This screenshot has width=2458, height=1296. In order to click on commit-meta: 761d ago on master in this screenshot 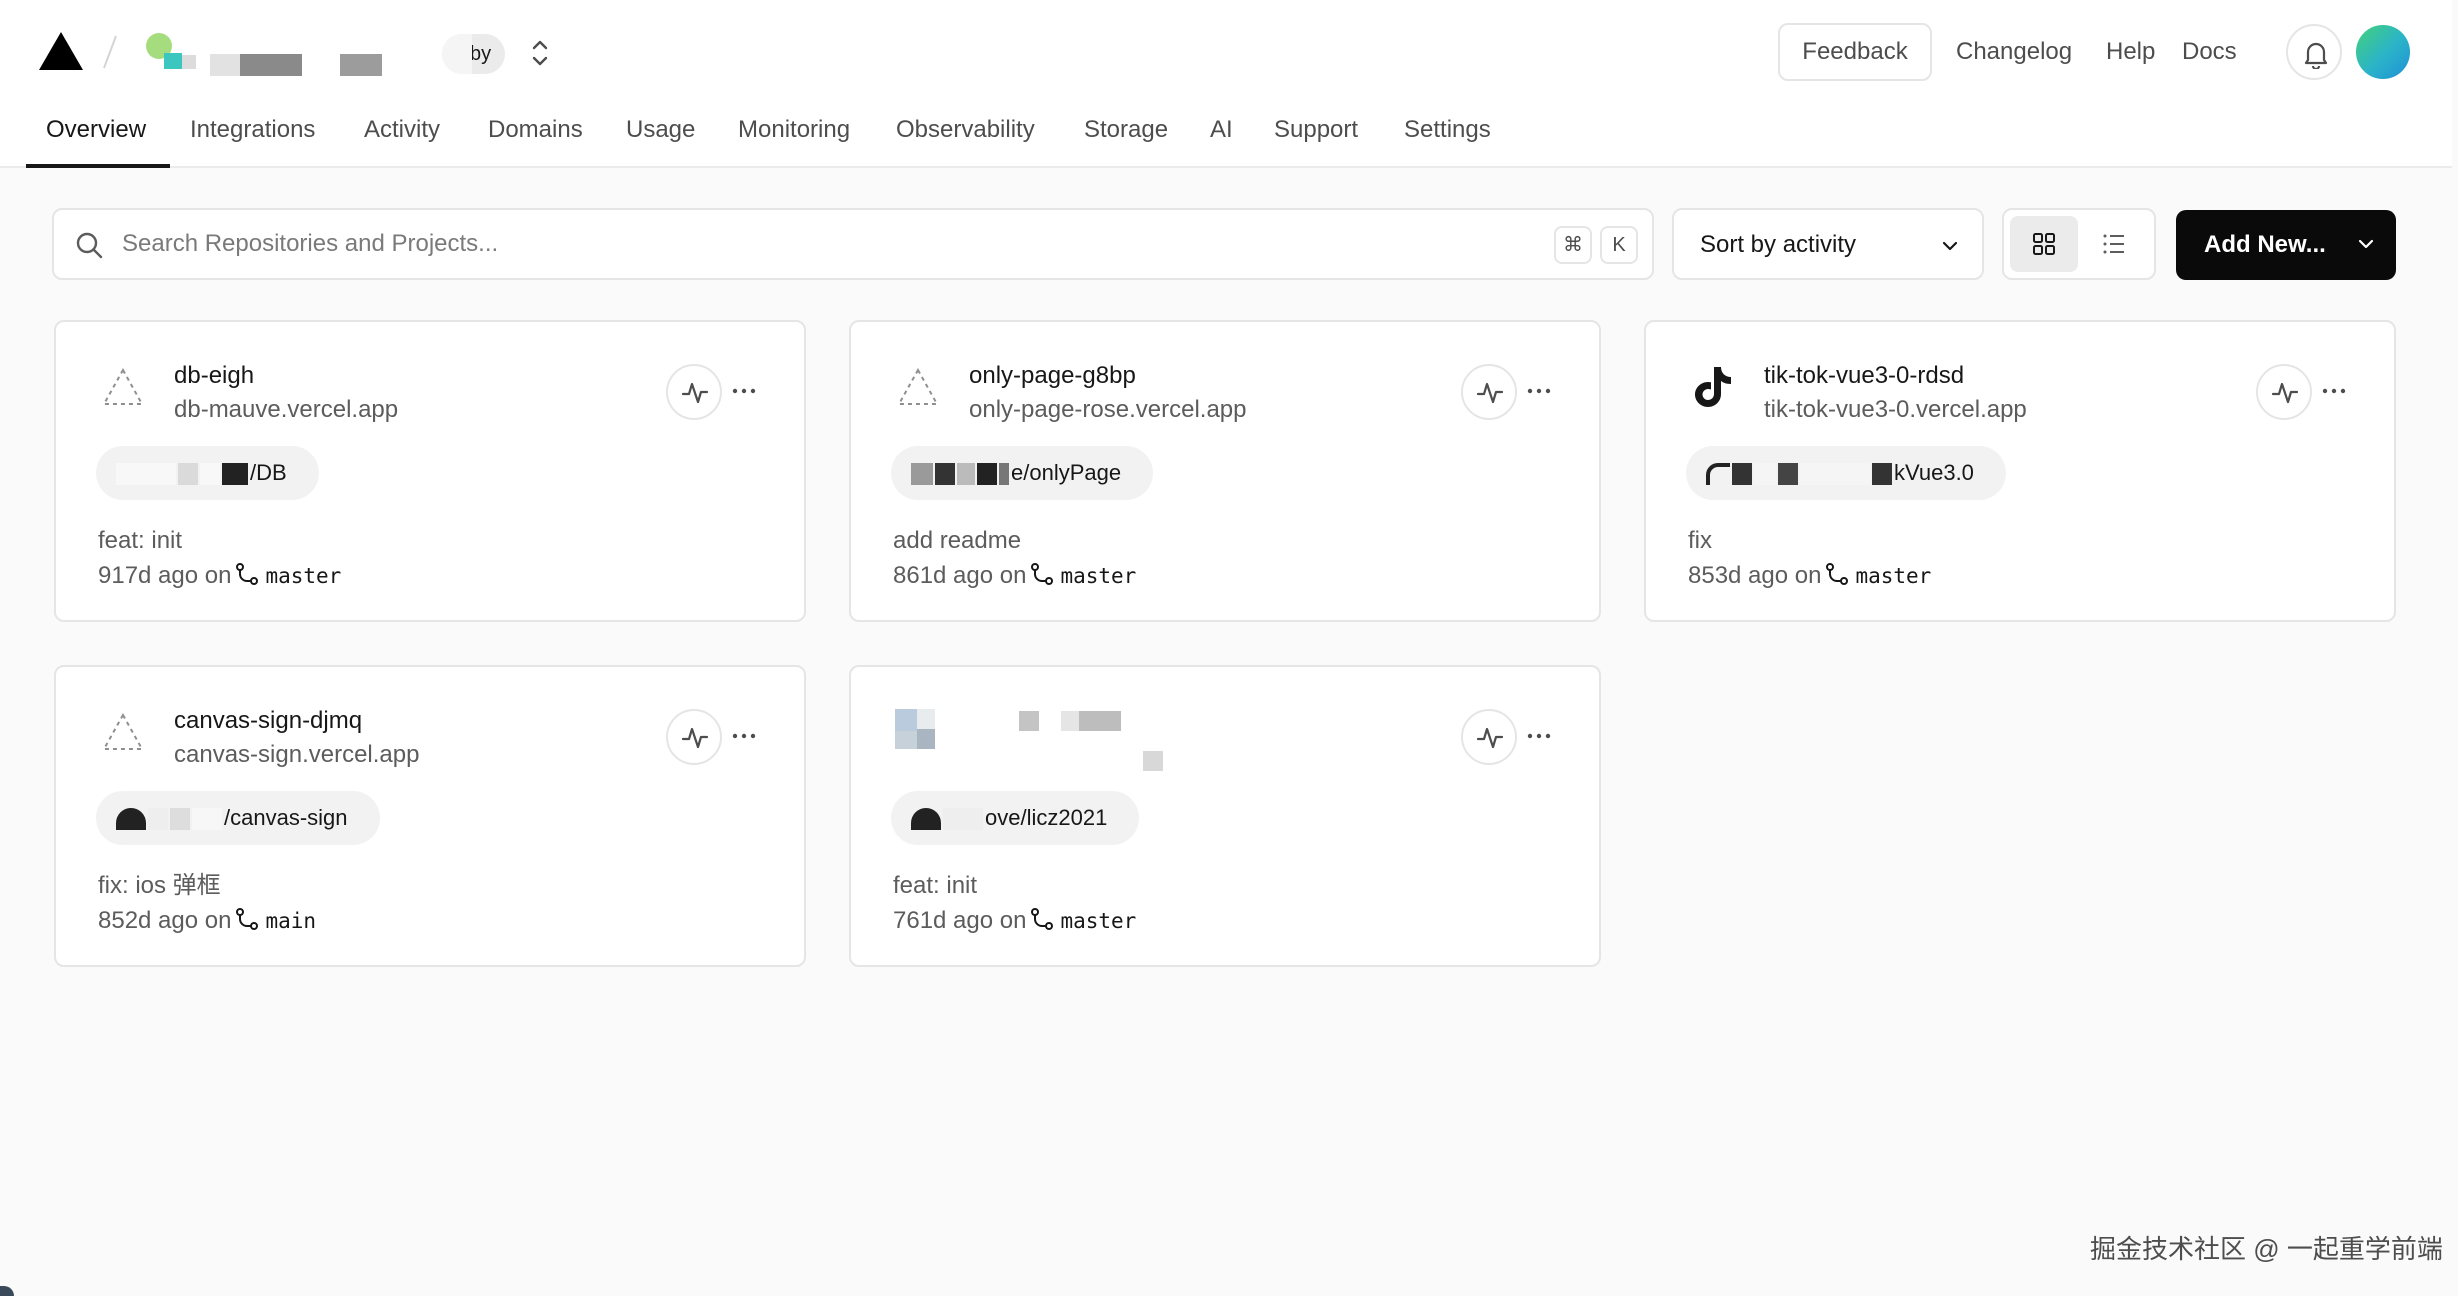, I will do `click(1014, 921)`.